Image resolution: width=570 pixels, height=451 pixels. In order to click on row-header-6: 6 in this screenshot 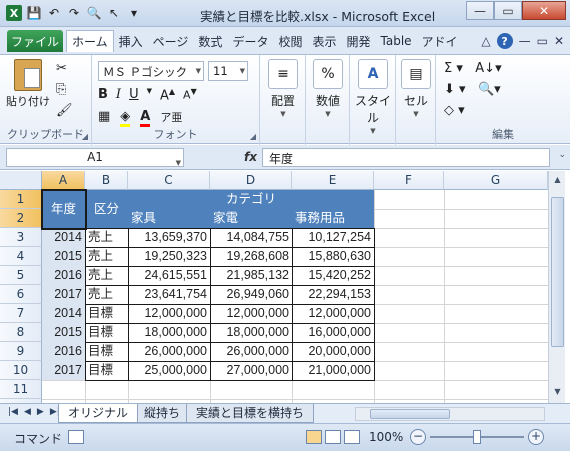, I will do `click(21, 294)`.